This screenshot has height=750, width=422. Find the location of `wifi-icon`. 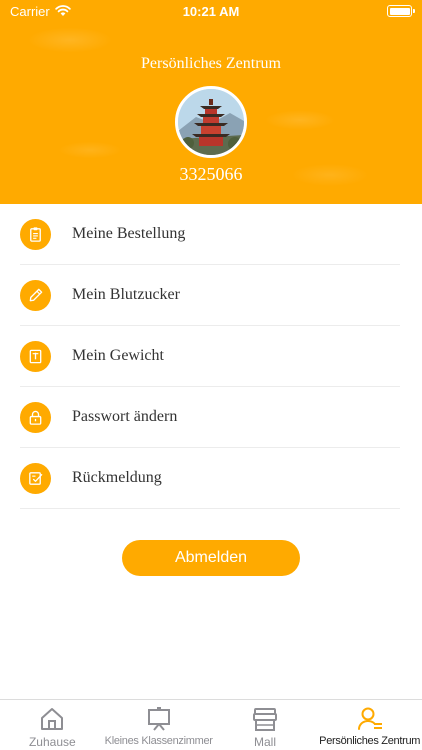

wifi-icon is located at coordinates (63, 10).